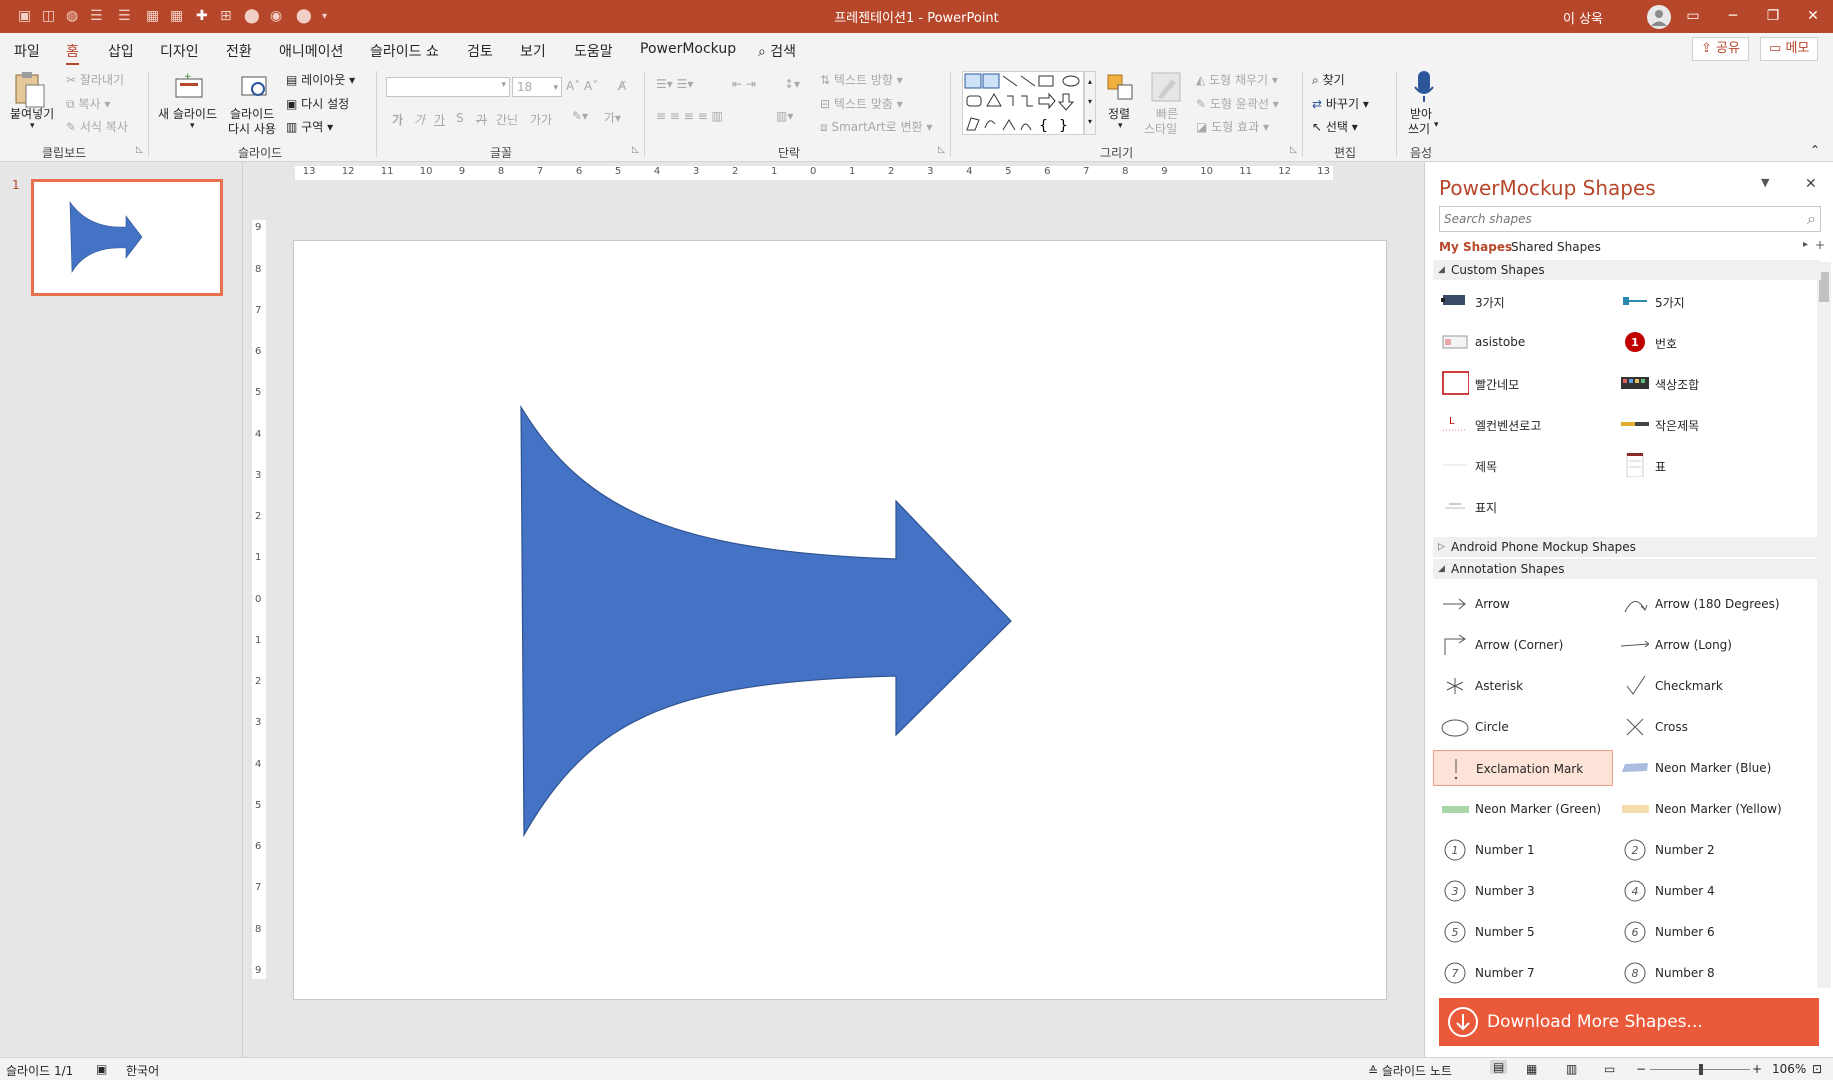 The image size is (1833, 1080). I want to click on bold-button: 가, so click(397, 119).